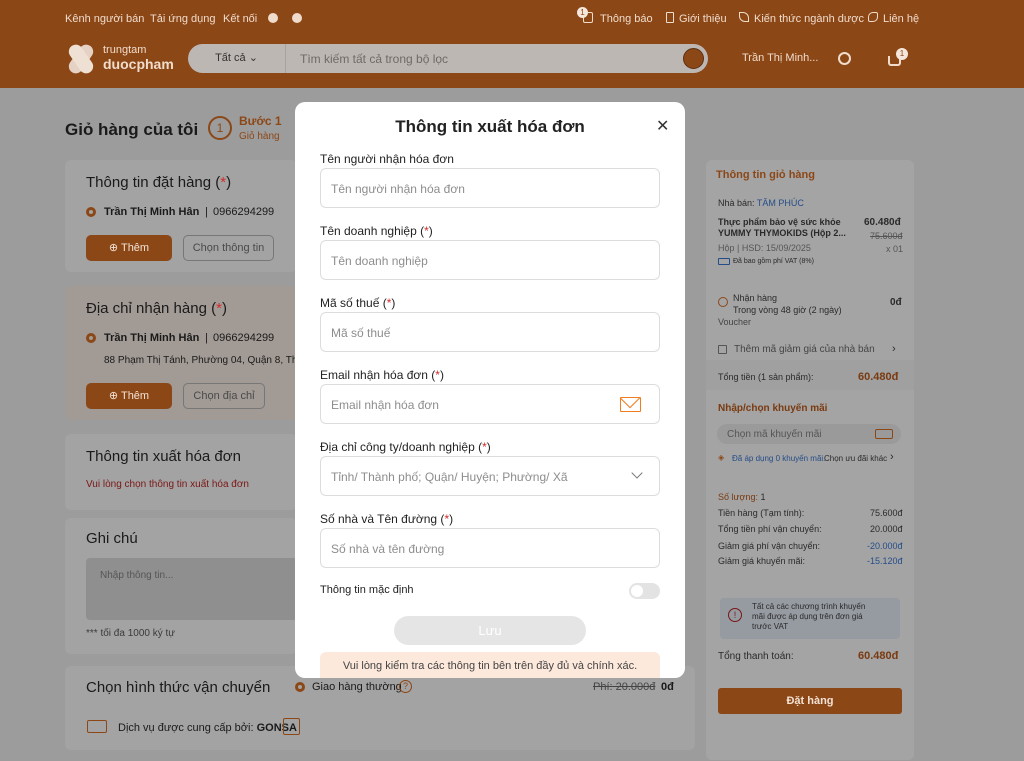 The height and width of the screenshot is (761, 1024). What do you see at coordinates (855, 458) in the screenshot?
I see `promo-choose-other: Chọn ưu đãi khác` at bounding box center [855, 458].